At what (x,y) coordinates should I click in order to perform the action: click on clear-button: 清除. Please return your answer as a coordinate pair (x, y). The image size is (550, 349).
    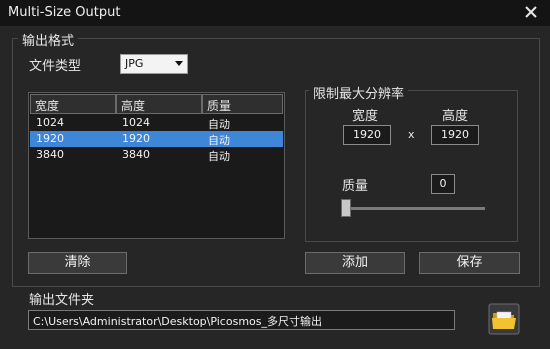
    Looking at the image, I should click on (77, 263).